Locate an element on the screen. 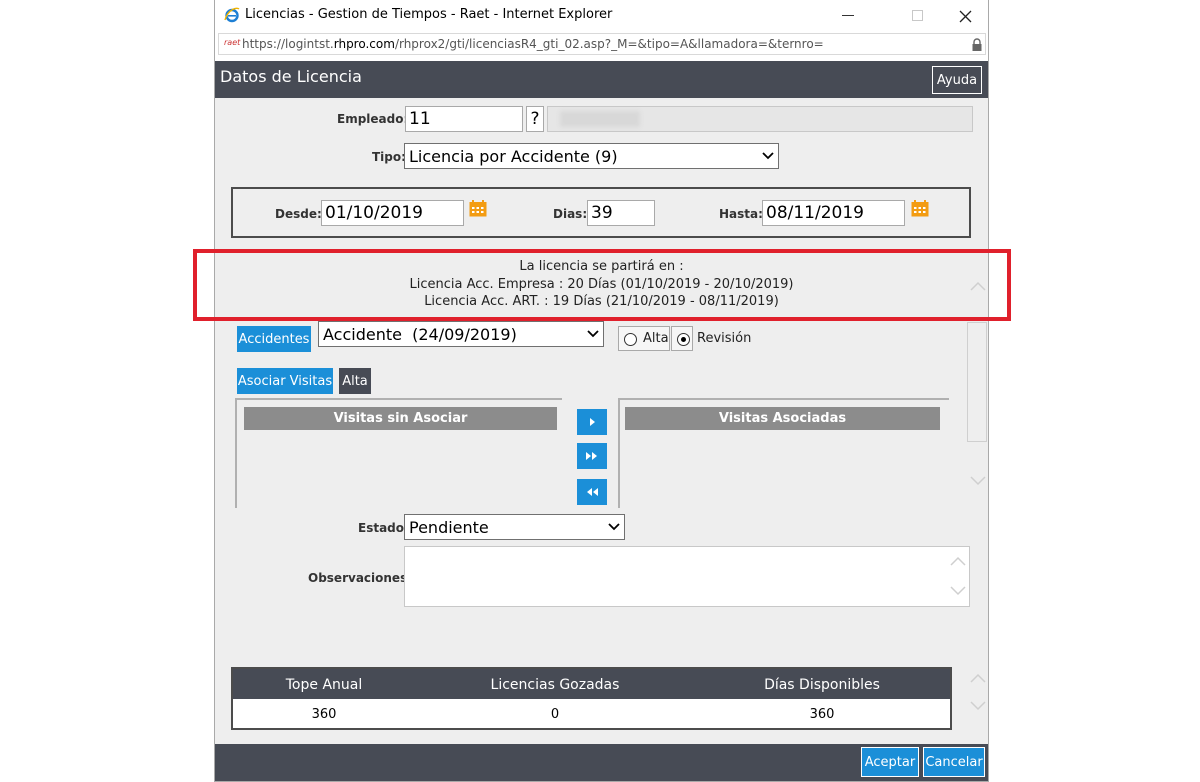 The height and width of the screenshot is (782, 1200). th-tope-anual: Tope Anual is located at coordinates (324, 685).